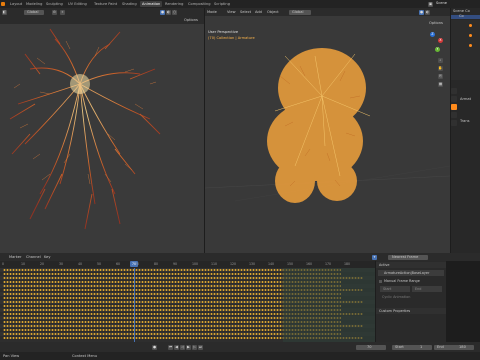  What do you see at coordinates (129, 4) in the screenshot?
I see `workspace-tab-shading: Shading` at bounding box center [129, 4].